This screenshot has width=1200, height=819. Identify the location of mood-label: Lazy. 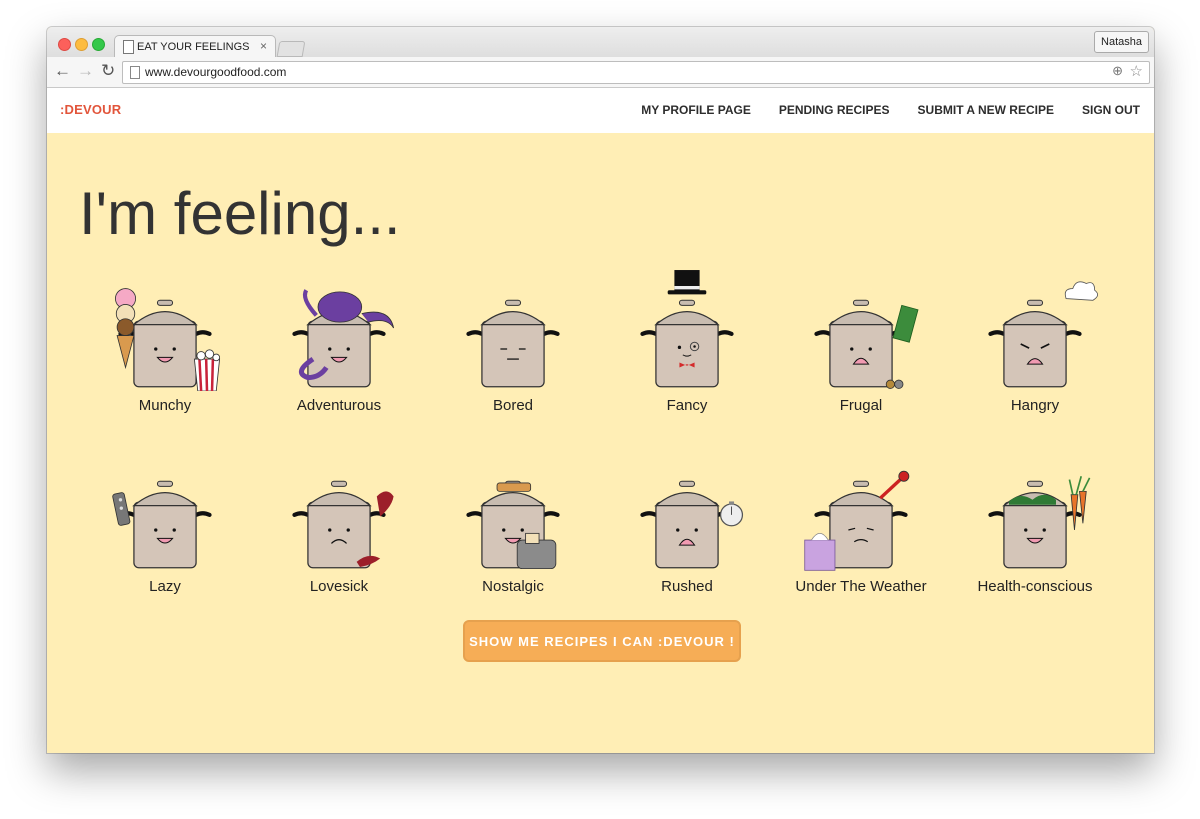
(165, 586).